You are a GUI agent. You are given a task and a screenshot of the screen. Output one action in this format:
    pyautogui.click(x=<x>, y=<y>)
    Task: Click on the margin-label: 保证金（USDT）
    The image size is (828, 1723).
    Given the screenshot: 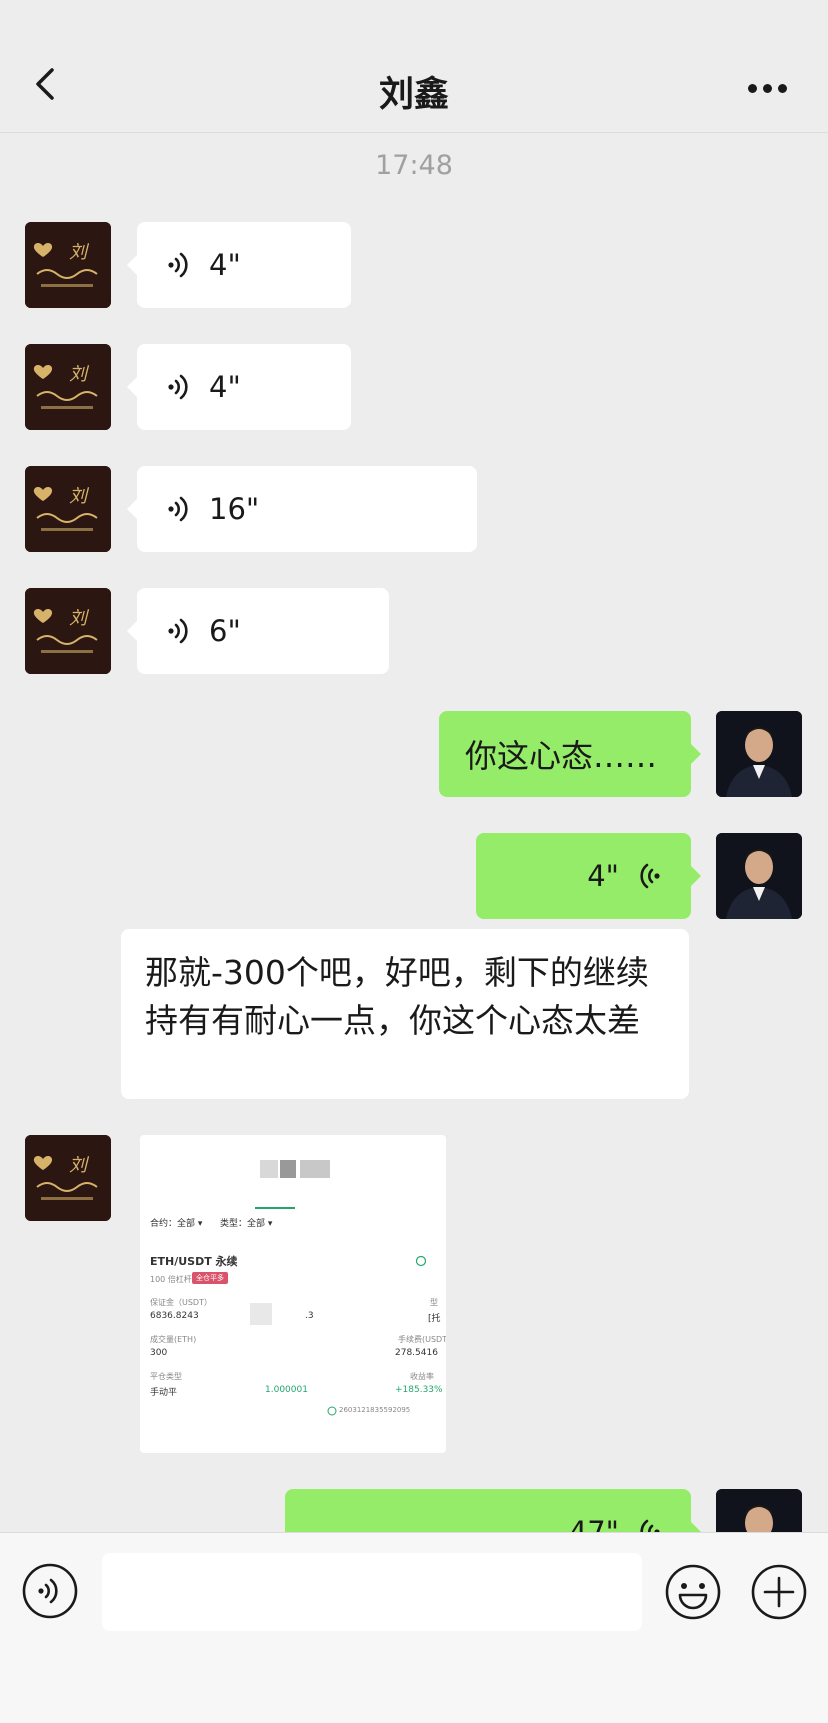 What is the action you would take?
    pyautogui.click(x=181, y=1302)
    